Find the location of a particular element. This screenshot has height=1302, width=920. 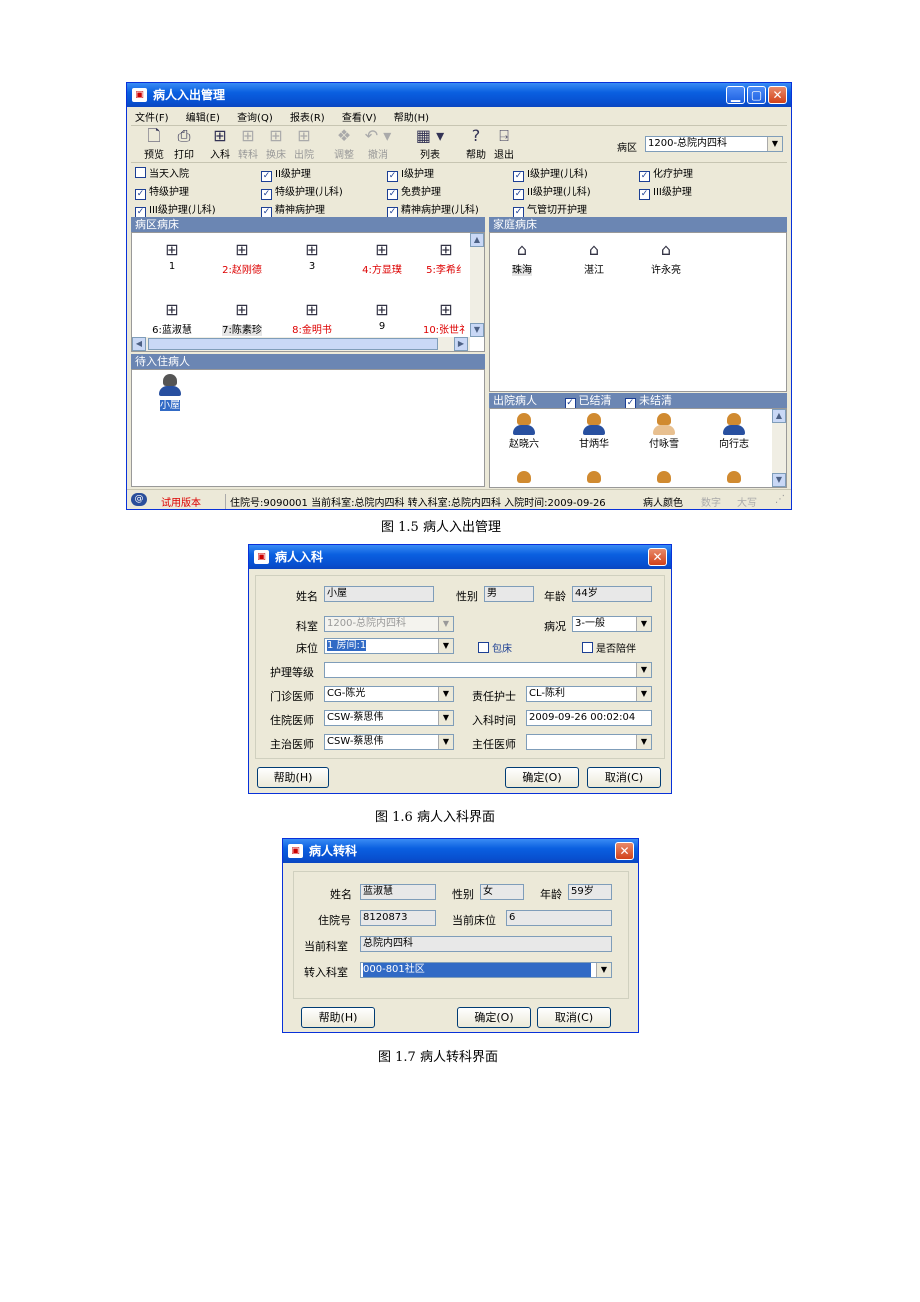

waiting-patient: 小屋 is located at coordinates (170, 392).